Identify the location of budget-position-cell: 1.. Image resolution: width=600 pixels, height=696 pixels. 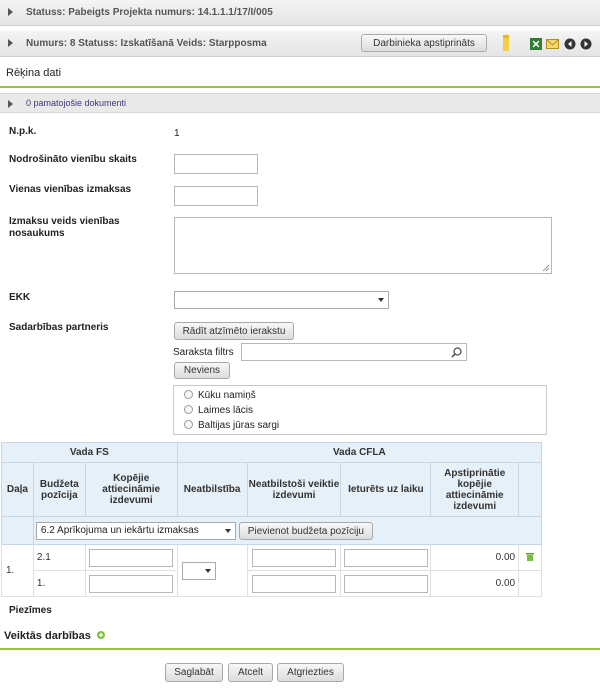
(59, 583).